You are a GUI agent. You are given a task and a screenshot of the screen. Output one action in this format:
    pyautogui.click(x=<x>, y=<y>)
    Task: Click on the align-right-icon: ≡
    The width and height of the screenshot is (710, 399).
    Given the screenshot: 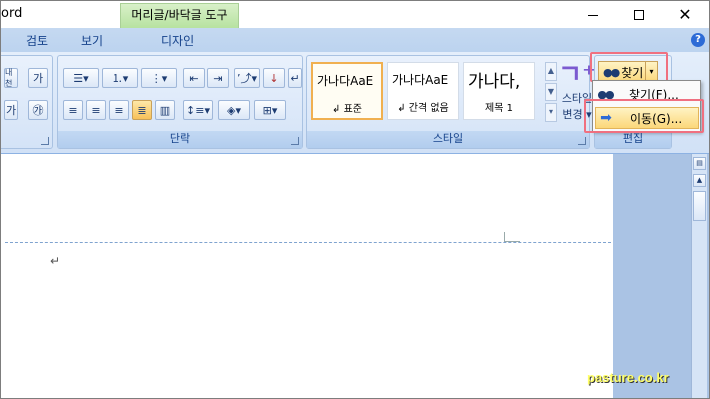 What is the action you would take?
    pyautogui.click(x=119, y=110)
    